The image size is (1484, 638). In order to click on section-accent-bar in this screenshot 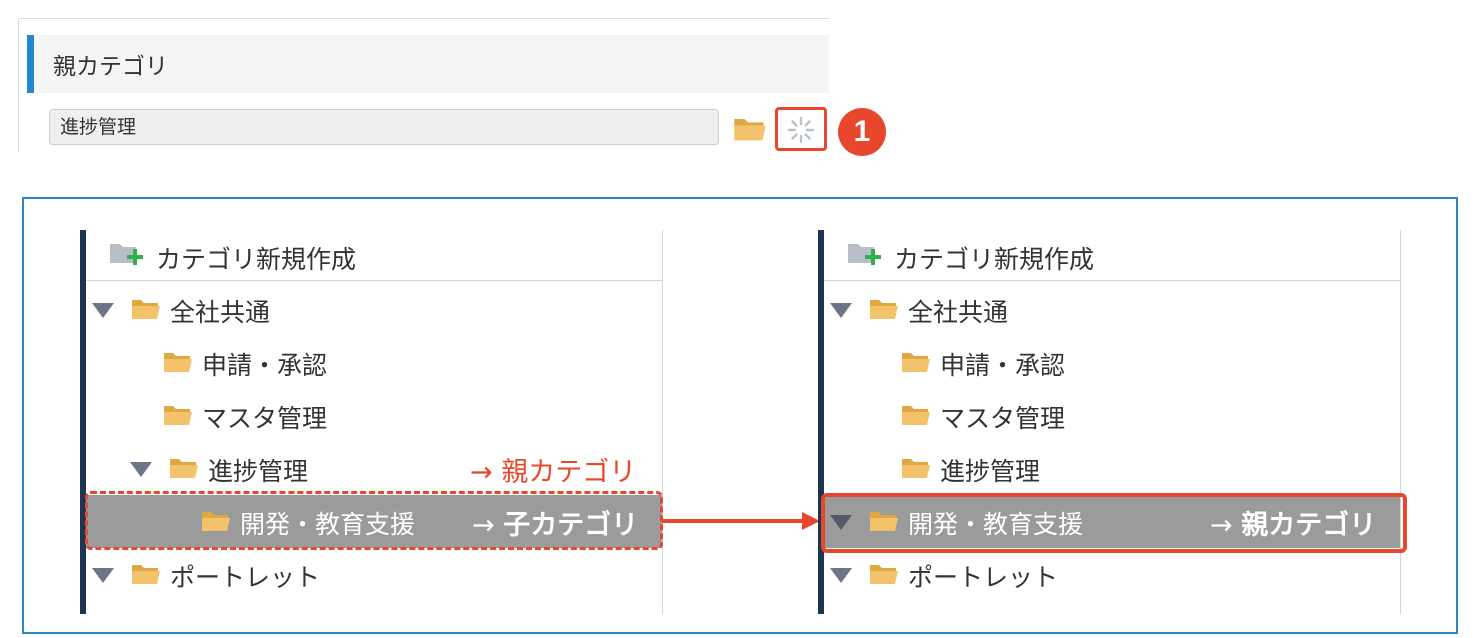, I will do `click(30, 64)`.